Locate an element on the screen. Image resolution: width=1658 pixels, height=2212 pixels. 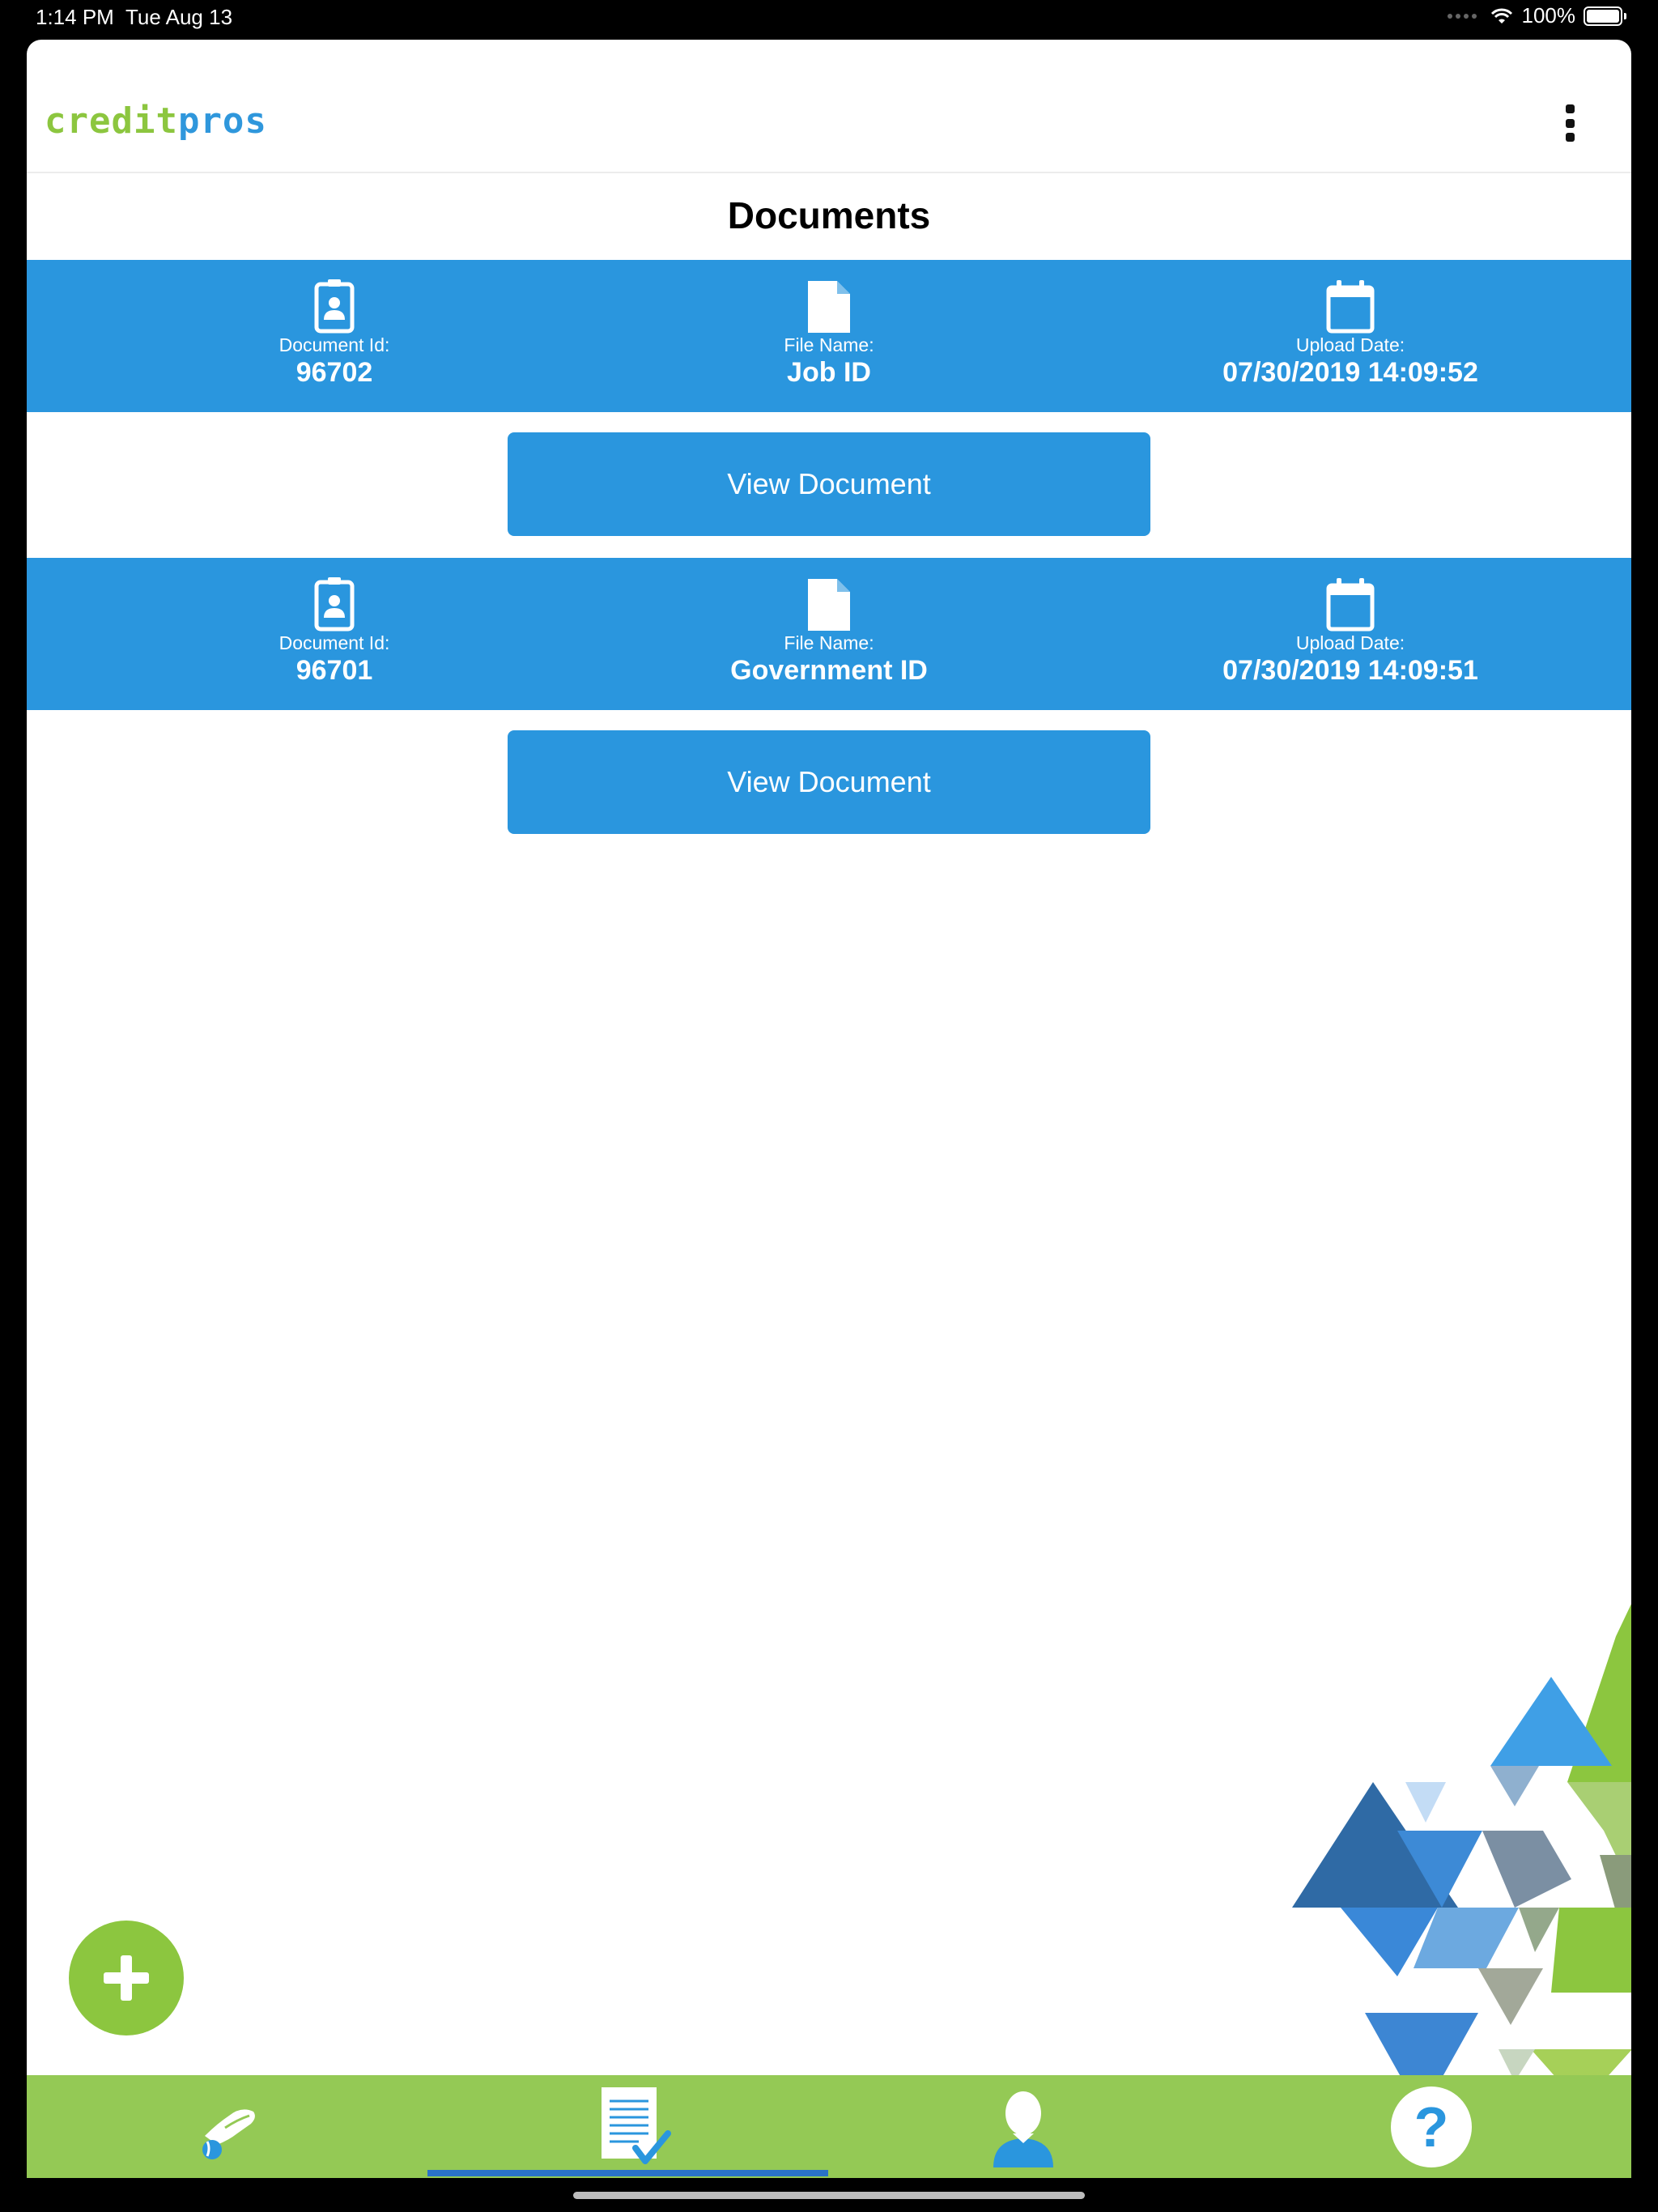
tab-profile is located at coordinates (1028, 2127).